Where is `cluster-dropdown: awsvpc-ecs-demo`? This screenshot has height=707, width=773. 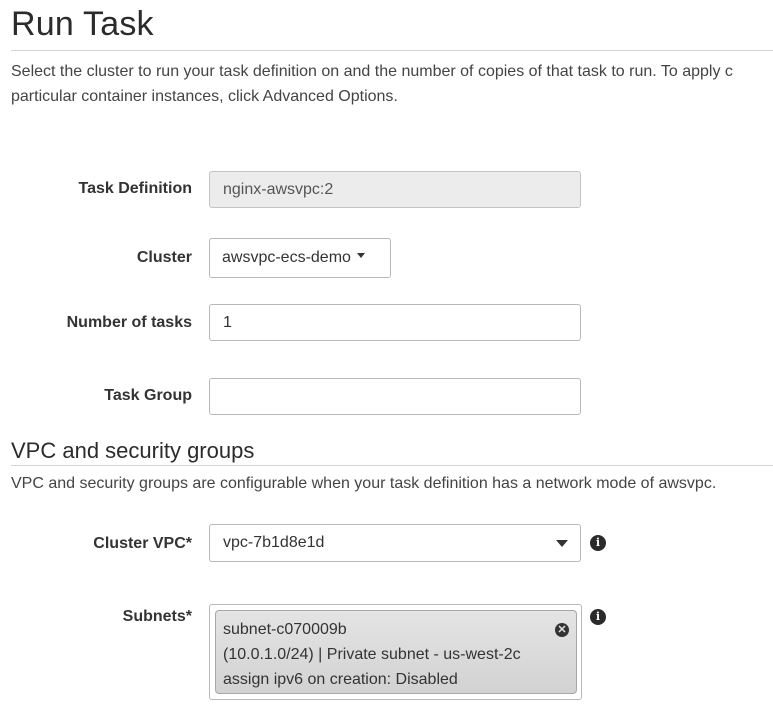 cluster-dropdown: awsvpc-ecs-demo is located at coordinates (300, 258).